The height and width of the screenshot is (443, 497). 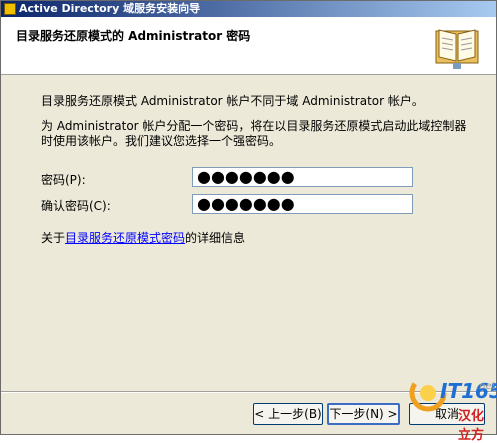 I want to click on confirm-password-value: ●●●●●●●, so click(x=246, y=203).